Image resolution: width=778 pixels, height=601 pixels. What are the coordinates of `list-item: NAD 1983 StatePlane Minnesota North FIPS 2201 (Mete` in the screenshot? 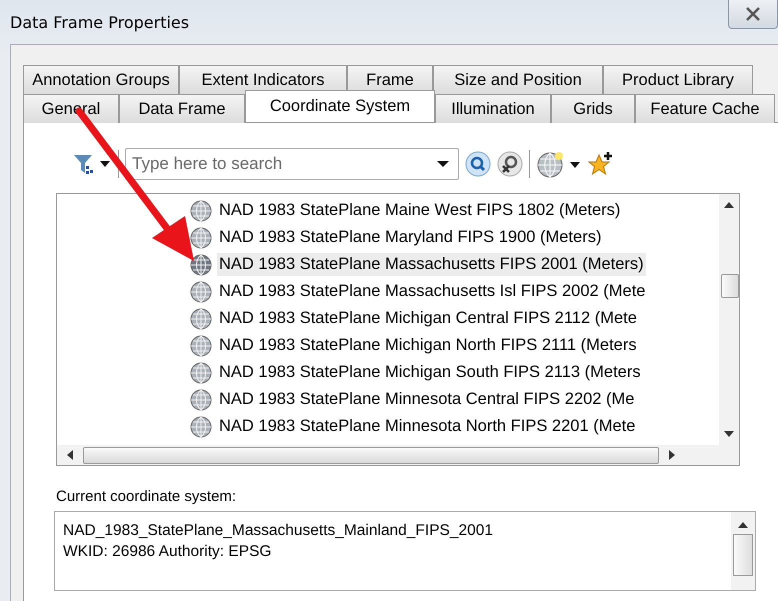 It's located at (454, 426).